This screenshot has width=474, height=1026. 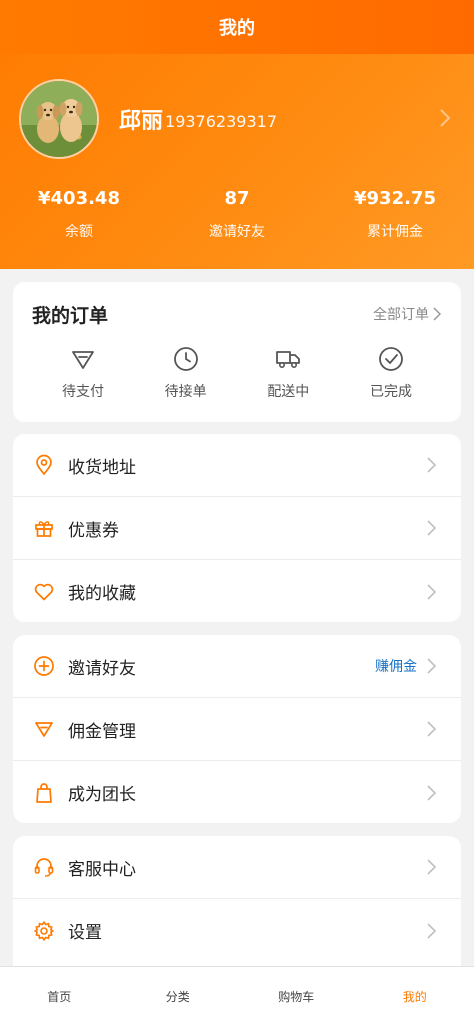 I want to click on gift-icon, so click(x=44, y=528).